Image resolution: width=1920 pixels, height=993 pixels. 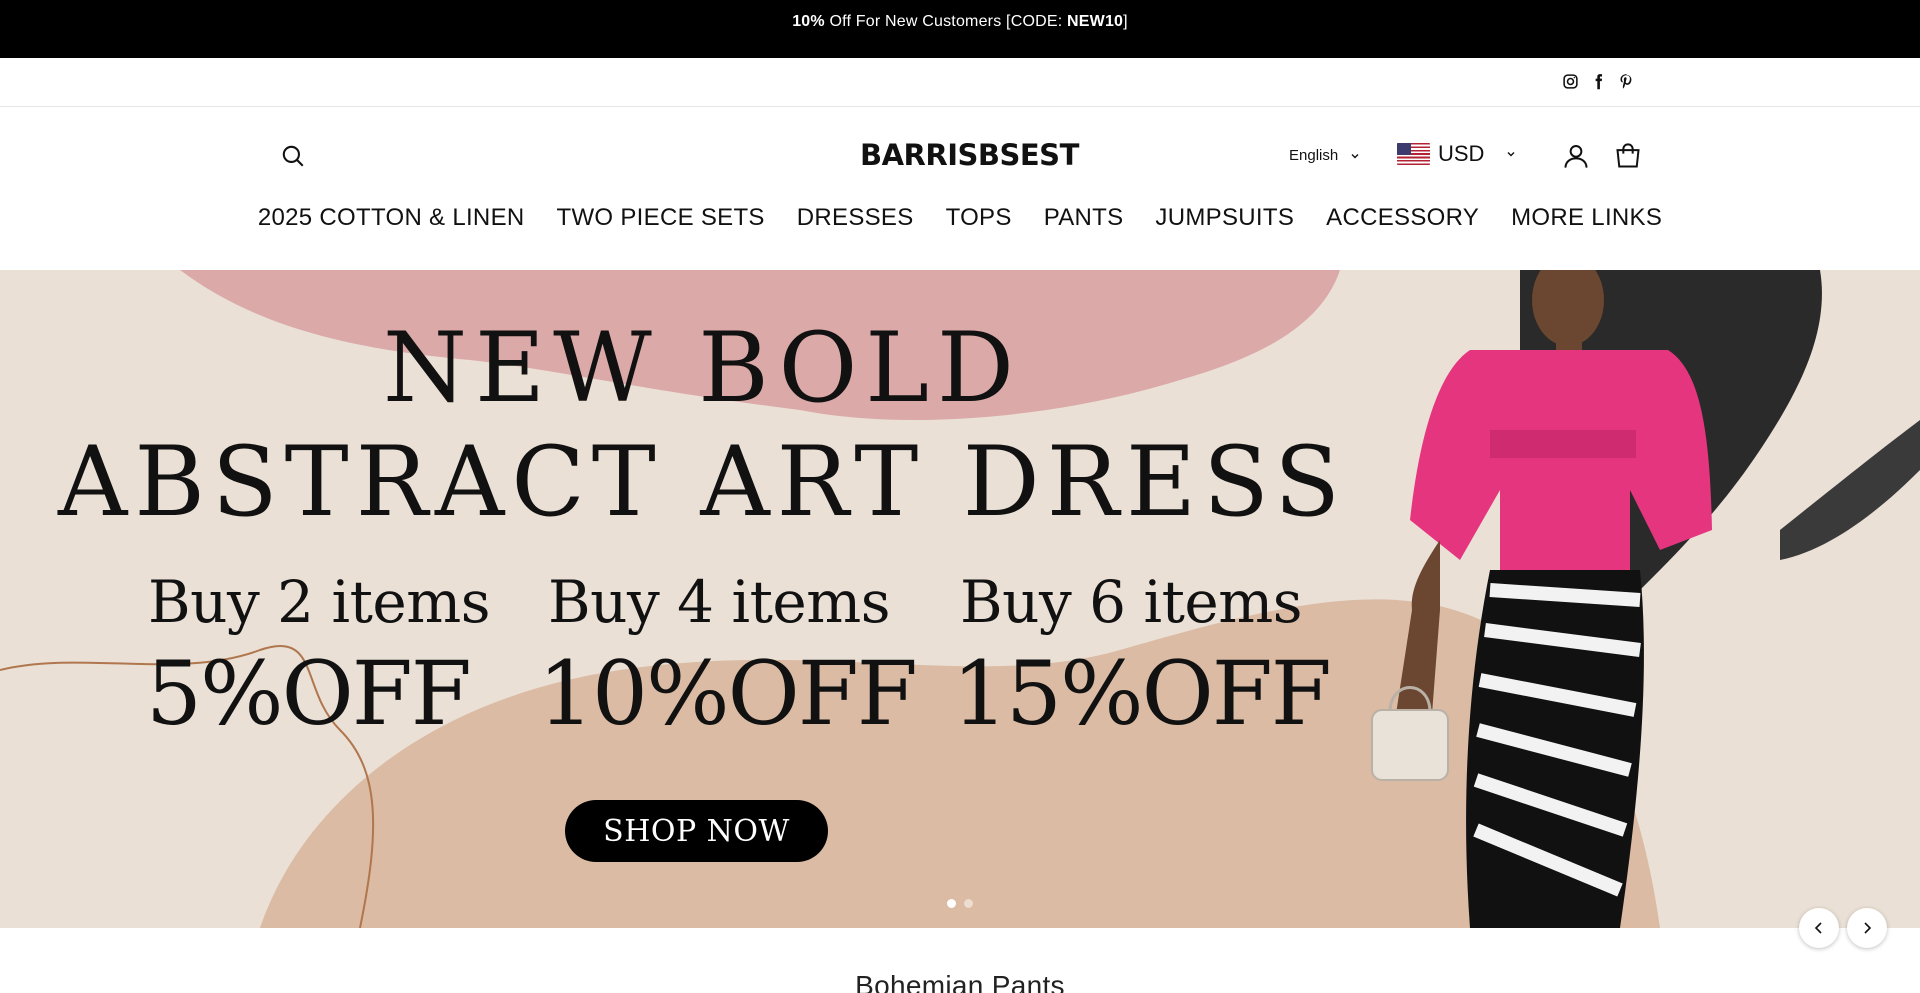 What do you see at coordinates (319, 602) in the screenshot?
I see `offer-buy-2: Buy 2 items` at bounding box center [319, 602].